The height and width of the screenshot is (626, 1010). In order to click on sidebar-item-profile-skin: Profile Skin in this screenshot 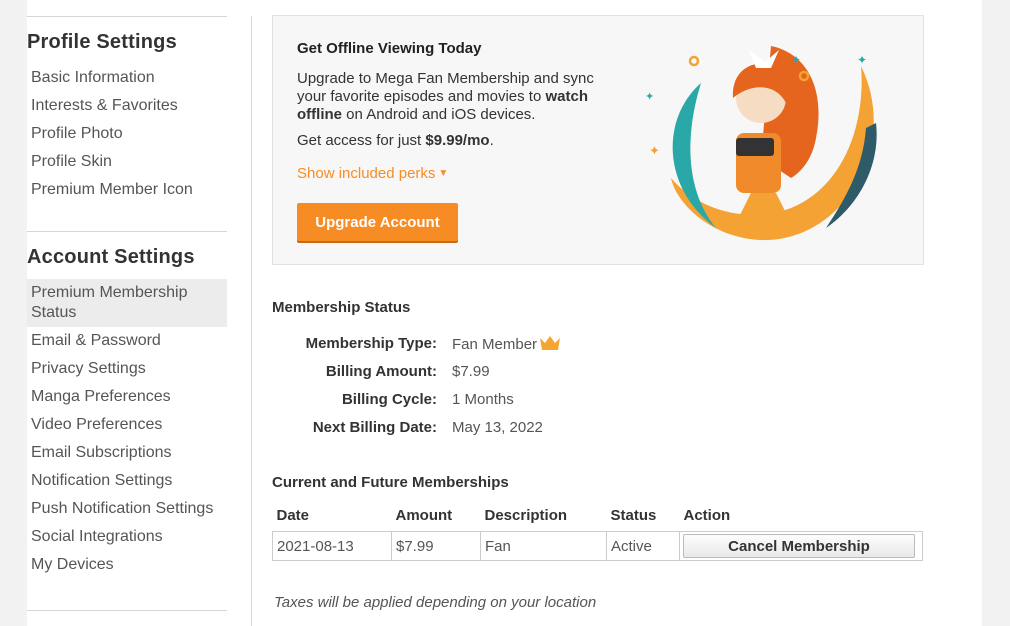, I will do `click(127, 162)`.